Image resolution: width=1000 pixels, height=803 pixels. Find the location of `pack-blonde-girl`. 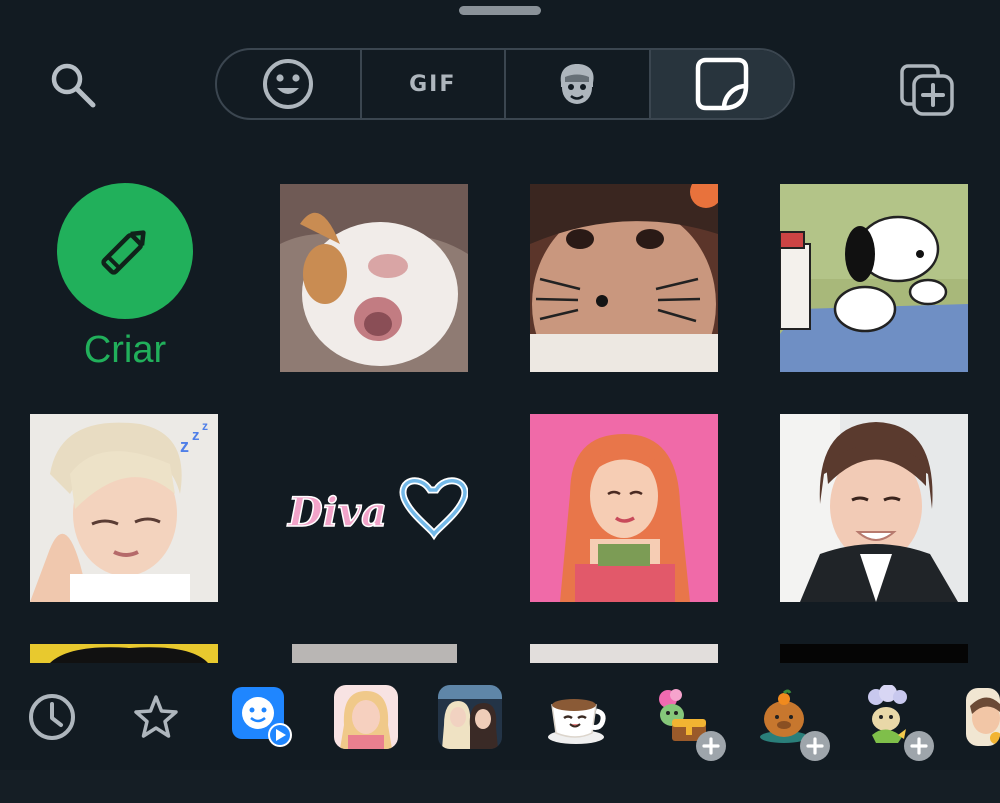

pack-blonde-girl is located at coordinates (366, 717).